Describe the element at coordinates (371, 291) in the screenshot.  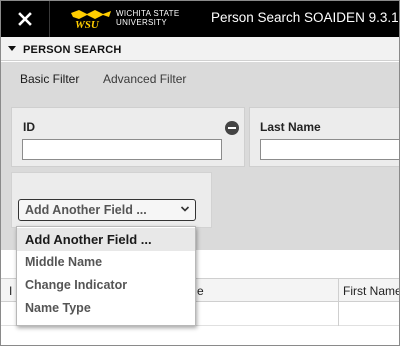
I see `column-header-first-name: First Name` at that location.